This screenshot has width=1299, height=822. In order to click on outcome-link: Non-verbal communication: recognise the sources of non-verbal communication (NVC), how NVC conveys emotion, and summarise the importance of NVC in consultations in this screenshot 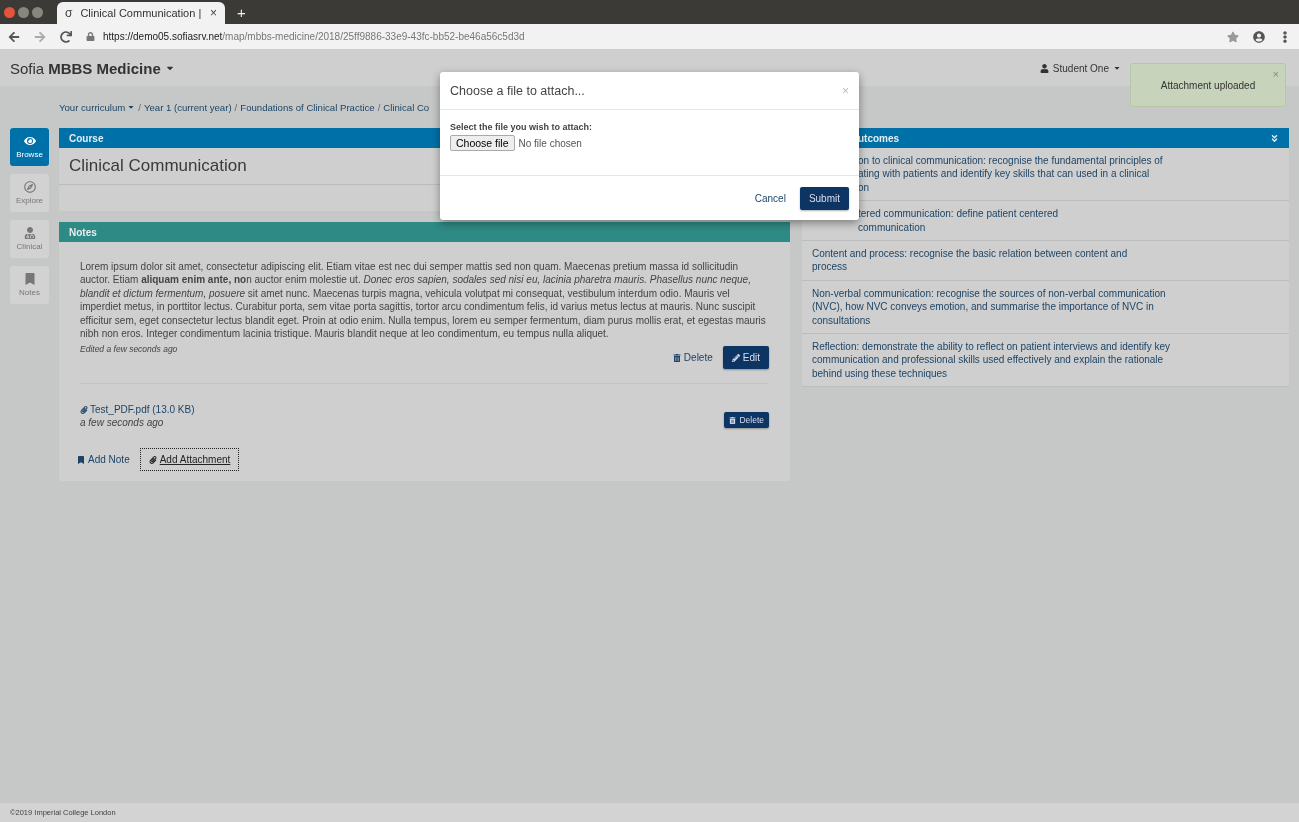, I will do `click(1045, 307)`.